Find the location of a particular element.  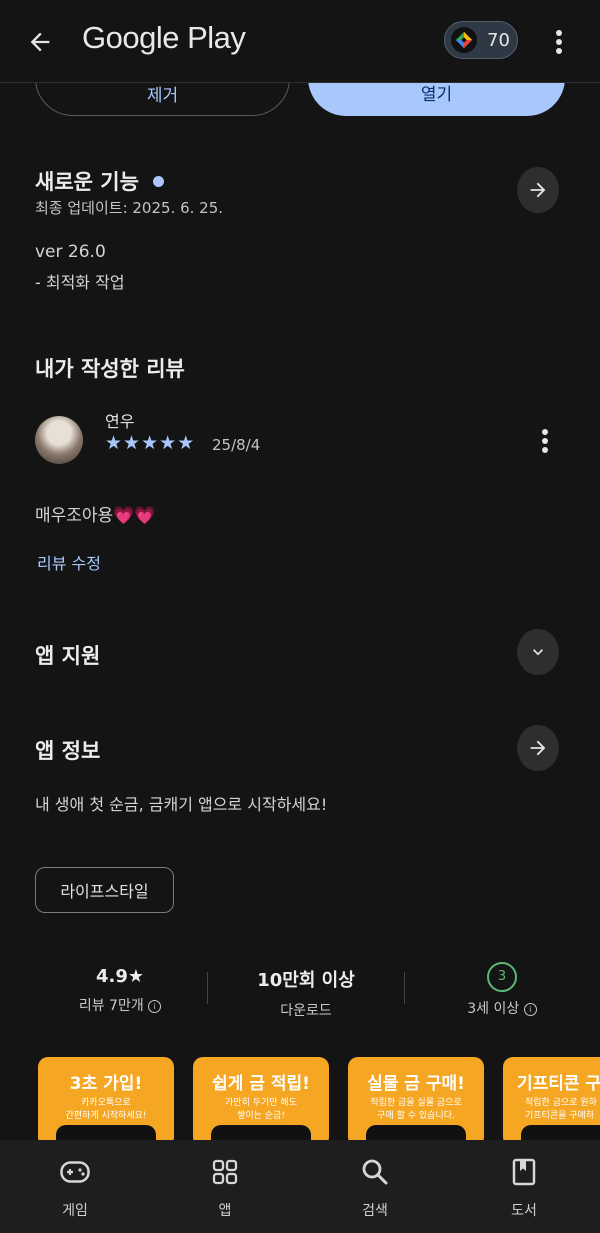

whats-new-arrow-button is located at coordinates (538, 190).